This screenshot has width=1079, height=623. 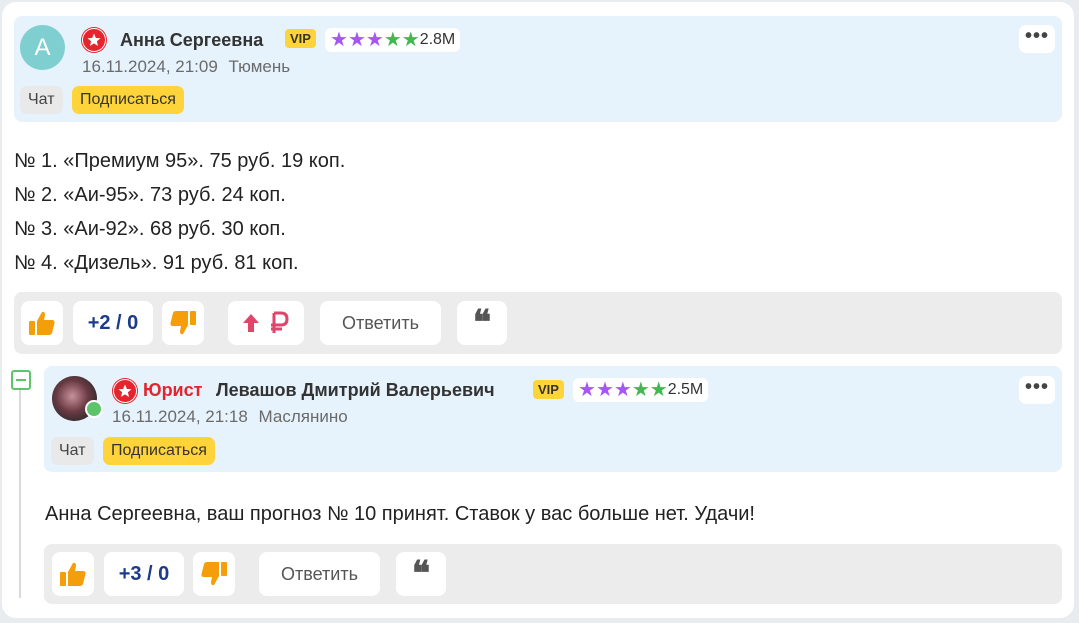 What do you see at coordinates (180, 416) in the screenshot?
I see `comment-date: 16.11.2024, 21:18` at bounding box center [180, 416].